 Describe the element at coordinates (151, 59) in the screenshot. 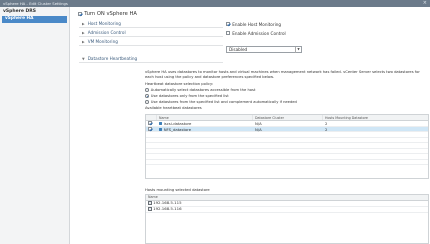

I see `section-datastore-heartbeating: ▼ Datastore Heartbeating` at that location.